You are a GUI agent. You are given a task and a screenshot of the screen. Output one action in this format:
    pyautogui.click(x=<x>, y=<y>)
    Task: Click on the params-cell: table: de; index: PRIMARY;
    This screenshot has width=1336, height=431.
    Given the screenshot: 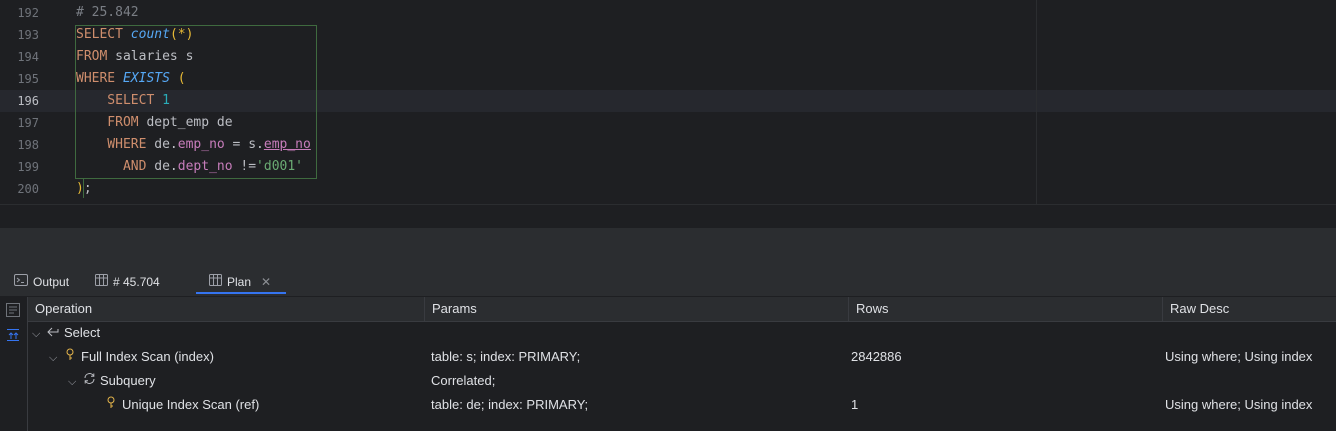 What is the action you would take?
    pyautogui.click(x=510, y=404)
    